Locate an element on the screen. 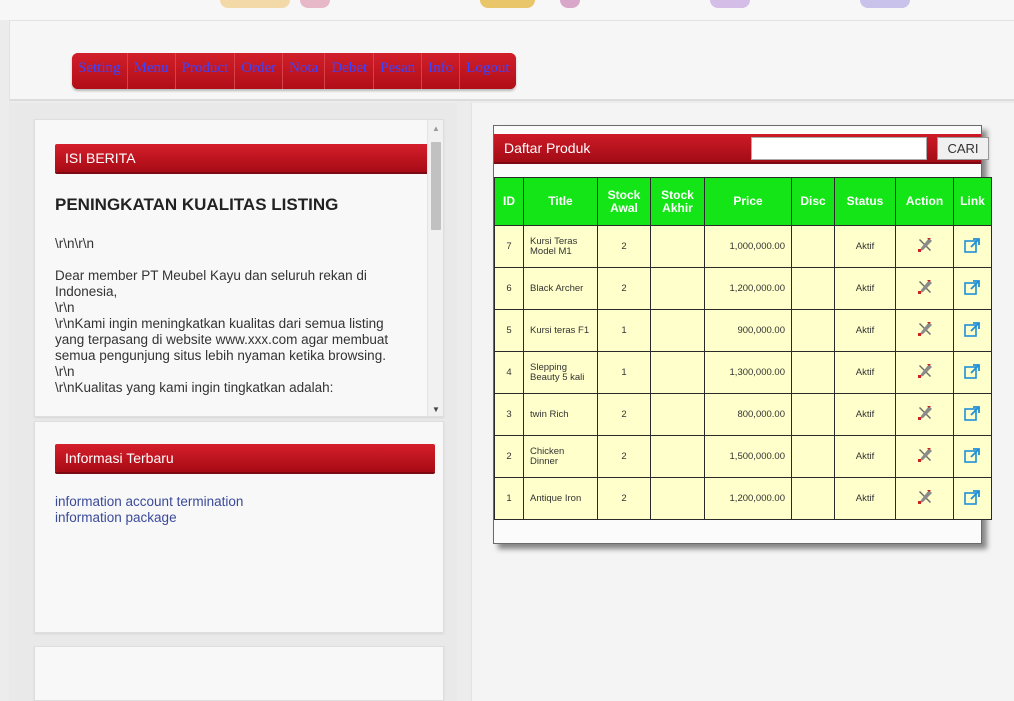 The height and width of the screenshot is (701, 1014). info-panel-heading: Informasi Terbaru is located at coordinates (245, 458).